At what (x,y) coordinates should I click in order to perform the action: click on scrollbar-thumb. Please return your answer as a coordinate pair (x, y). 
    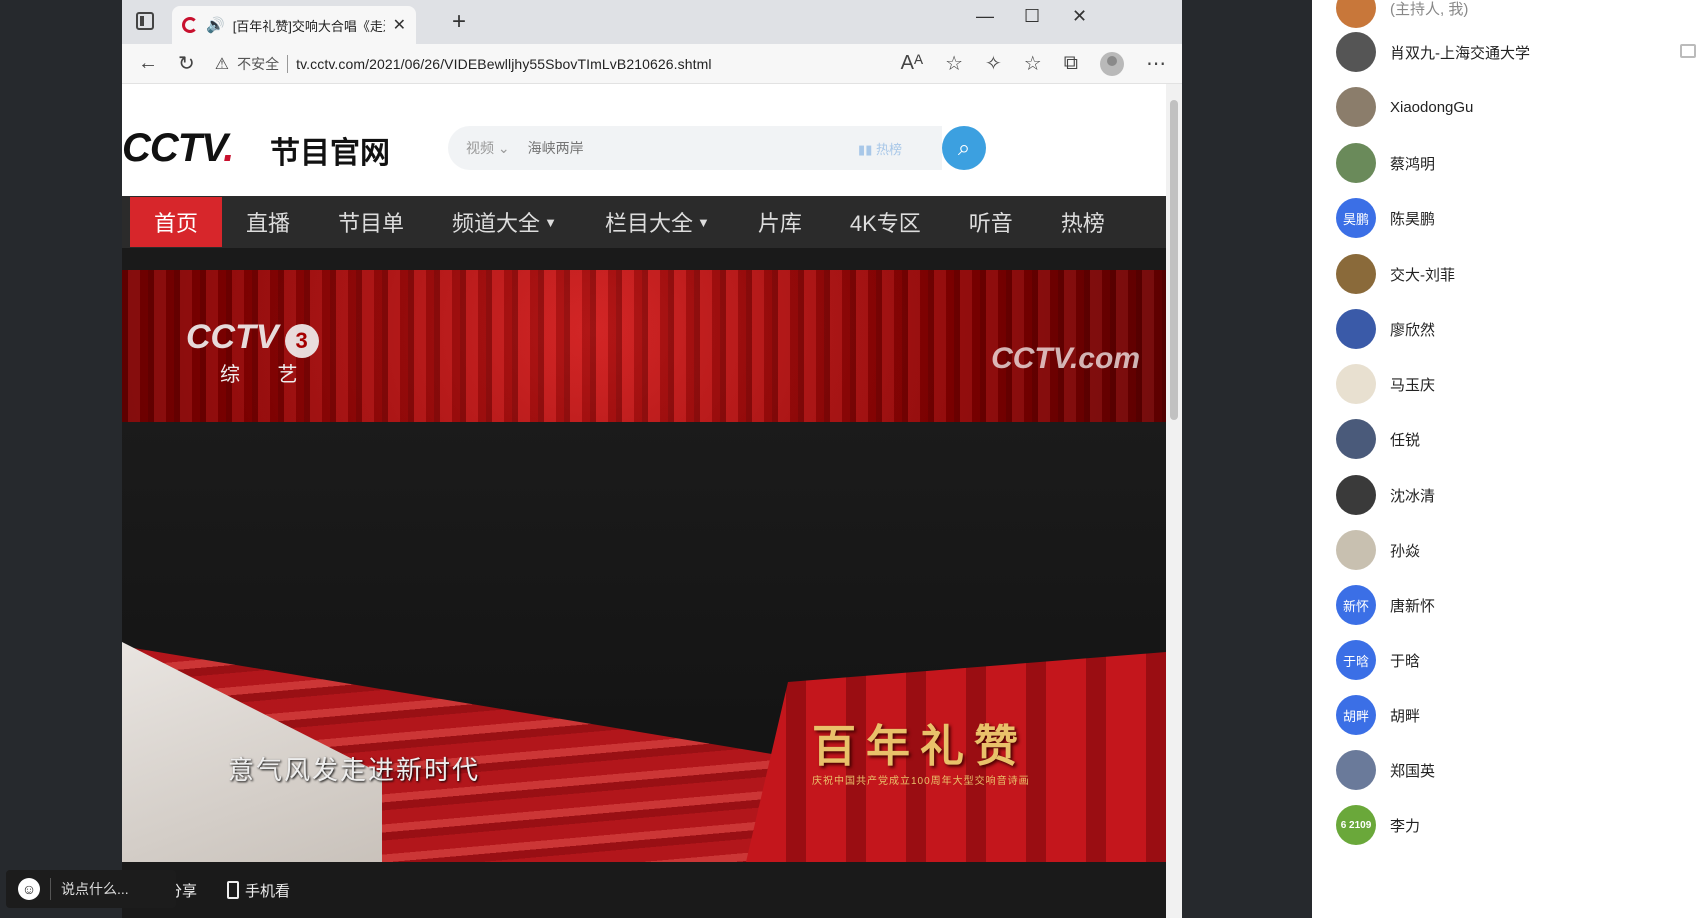
    Looking at the image, I should click on (1174, 260).